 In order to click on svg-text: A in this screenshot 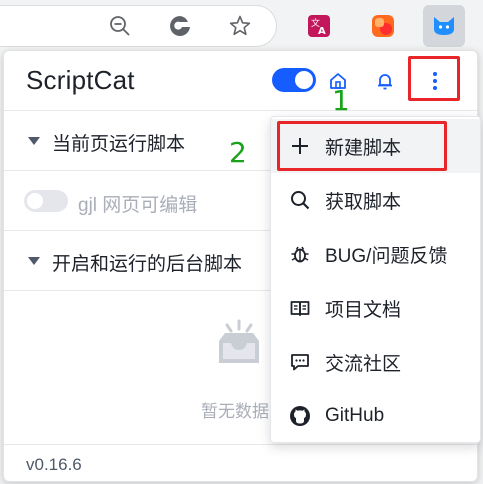, I will do `click(322, 31)`.